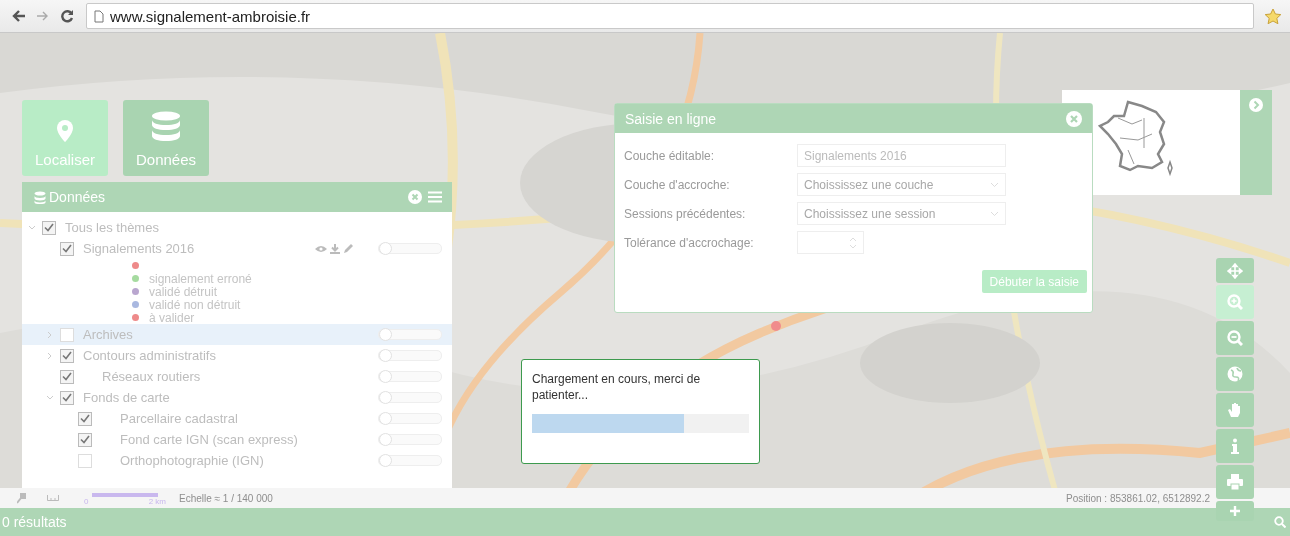 Image resolution: width=1290 pixels, height=536 pixels. What do you see at coordinates (166, 138) in the screenshot?
I see `tile-button: Données` at bounding box center [166, 138].